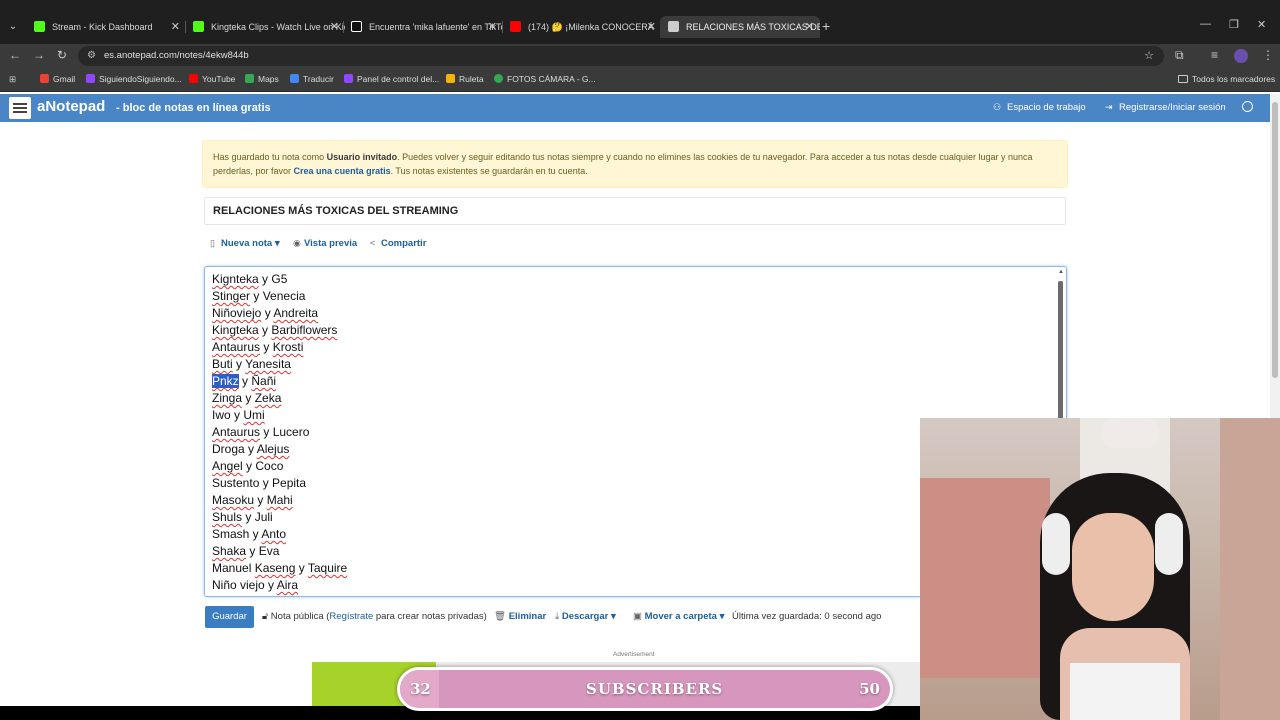 The image size is (1280, 720). Describe the element at coordinates (585, 616) in the screenshot. I see `download-dropdown: ⤓ Descargar ▾` at that location.